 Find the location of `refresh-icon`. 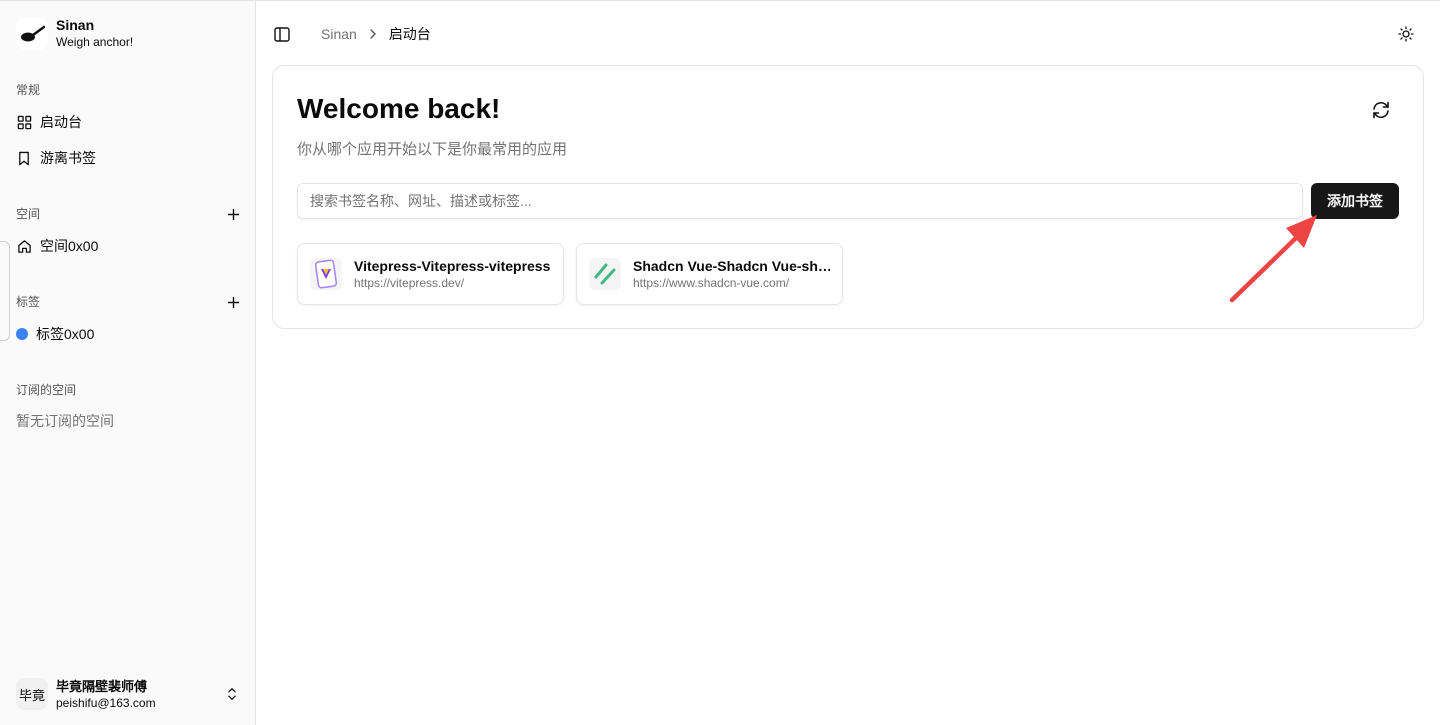

refresh-icon is located at coordinates (1381, 110).